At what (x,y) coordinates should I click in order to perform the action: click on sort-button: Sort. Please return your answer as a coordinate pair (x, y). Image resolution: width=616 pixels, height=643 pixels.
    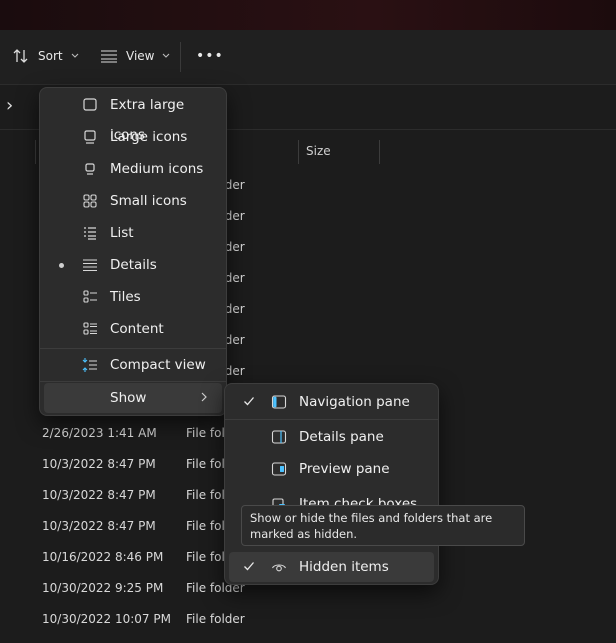
    Looking at the image, I should click on (45, 56).